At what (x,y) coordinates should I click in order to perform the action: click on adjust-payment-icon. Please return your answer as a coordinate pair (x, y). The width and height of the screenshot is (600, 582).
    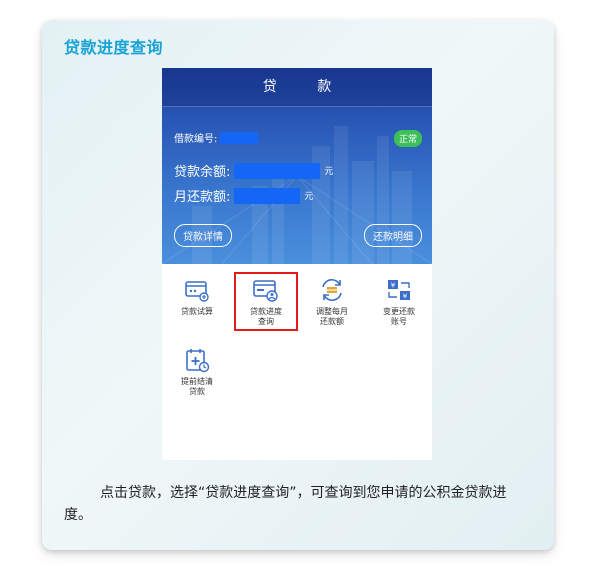
    Looking at the image, I should click on (332, 290).